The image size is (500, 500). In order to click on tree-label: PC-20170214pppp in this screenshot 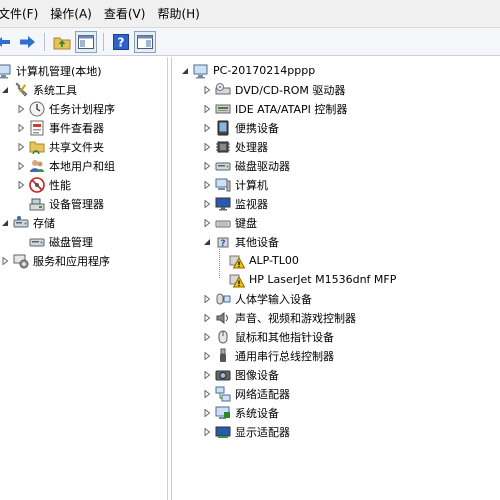, I will do `click(264, 70)`.